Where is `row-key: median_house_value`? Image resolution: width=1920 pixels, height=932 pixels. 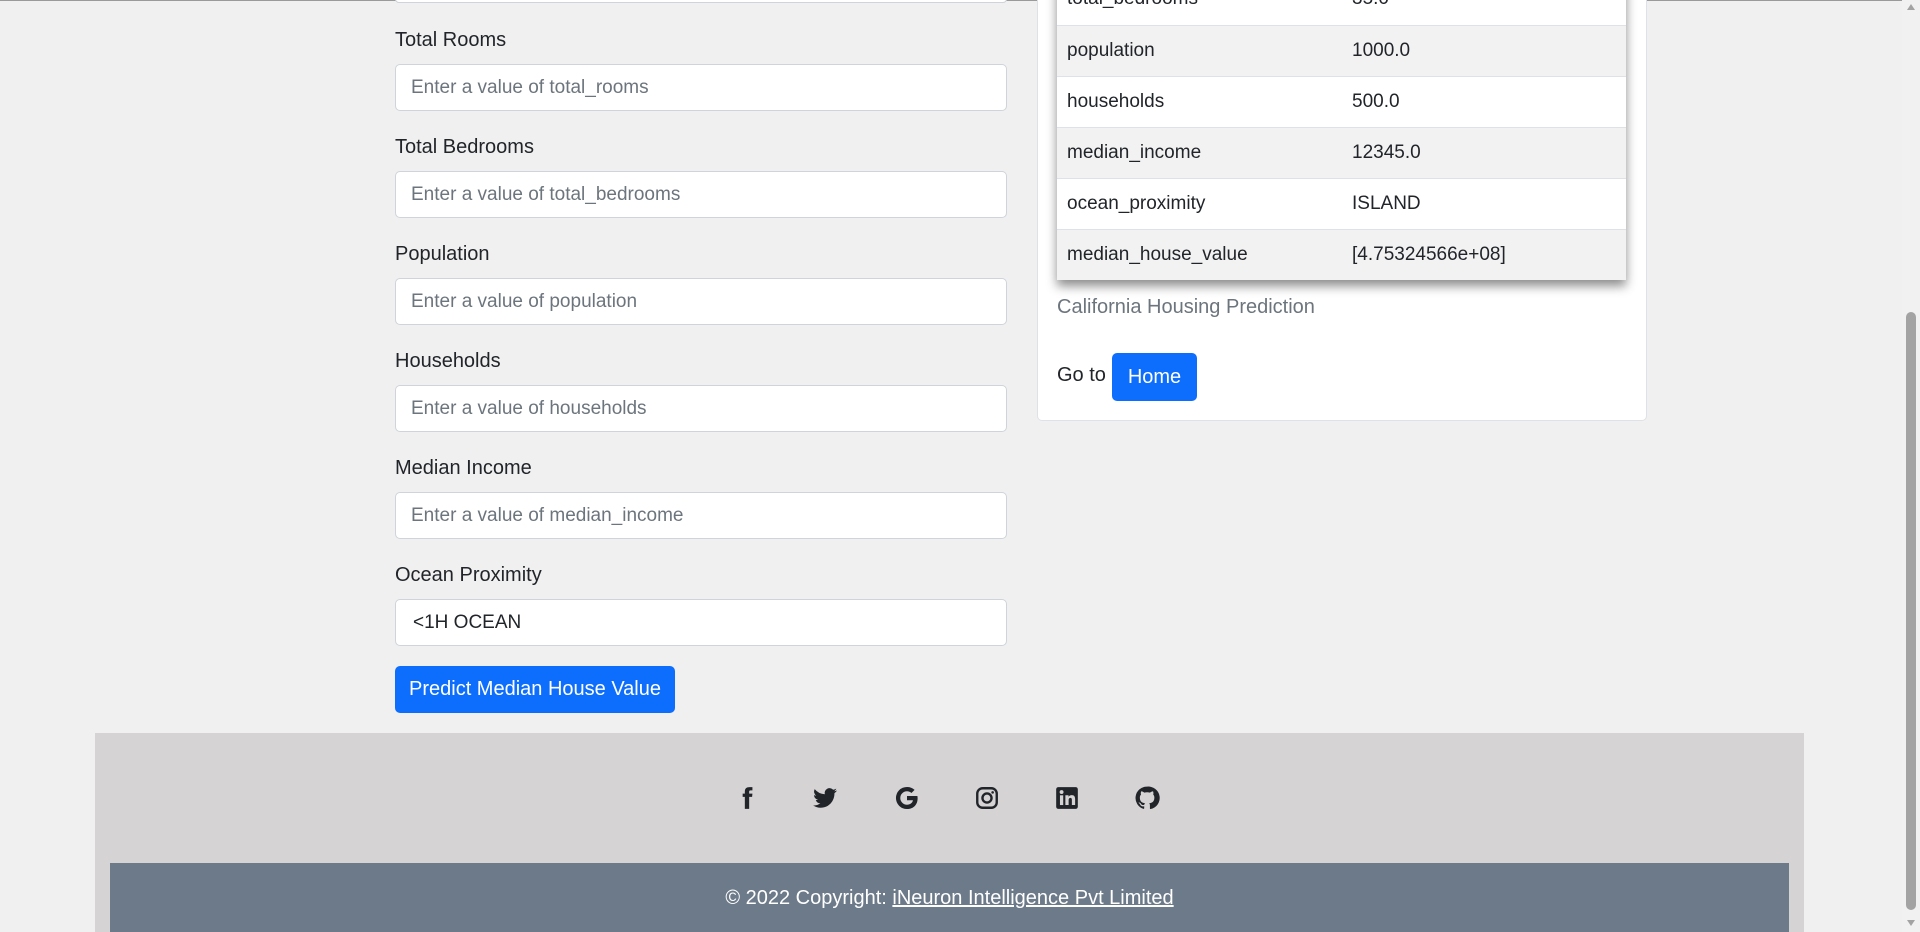 row-key: median_house_value is located at coordinates (1157, 254).